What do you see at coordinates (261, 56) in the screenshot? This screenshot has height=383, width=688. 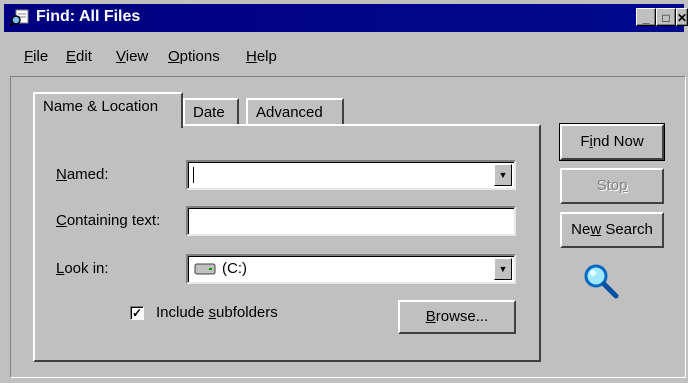 I see `menu-help: Help` at bounding box center [261, 56].